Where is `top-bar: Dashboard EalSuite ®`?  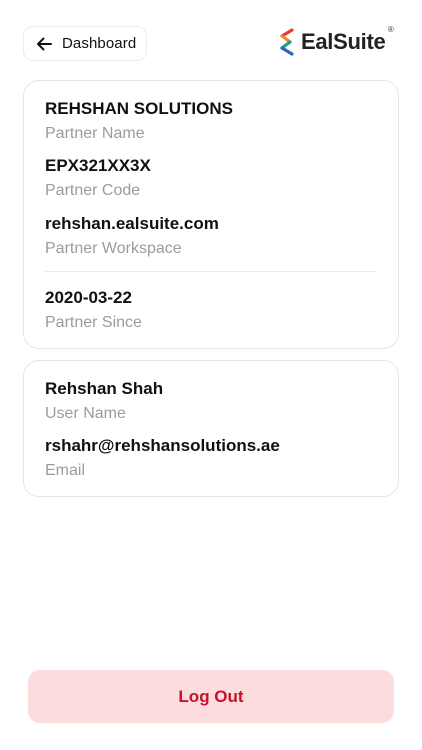
top-bar: Dashboard EalSuite ® is located at coordinates (211, 43).